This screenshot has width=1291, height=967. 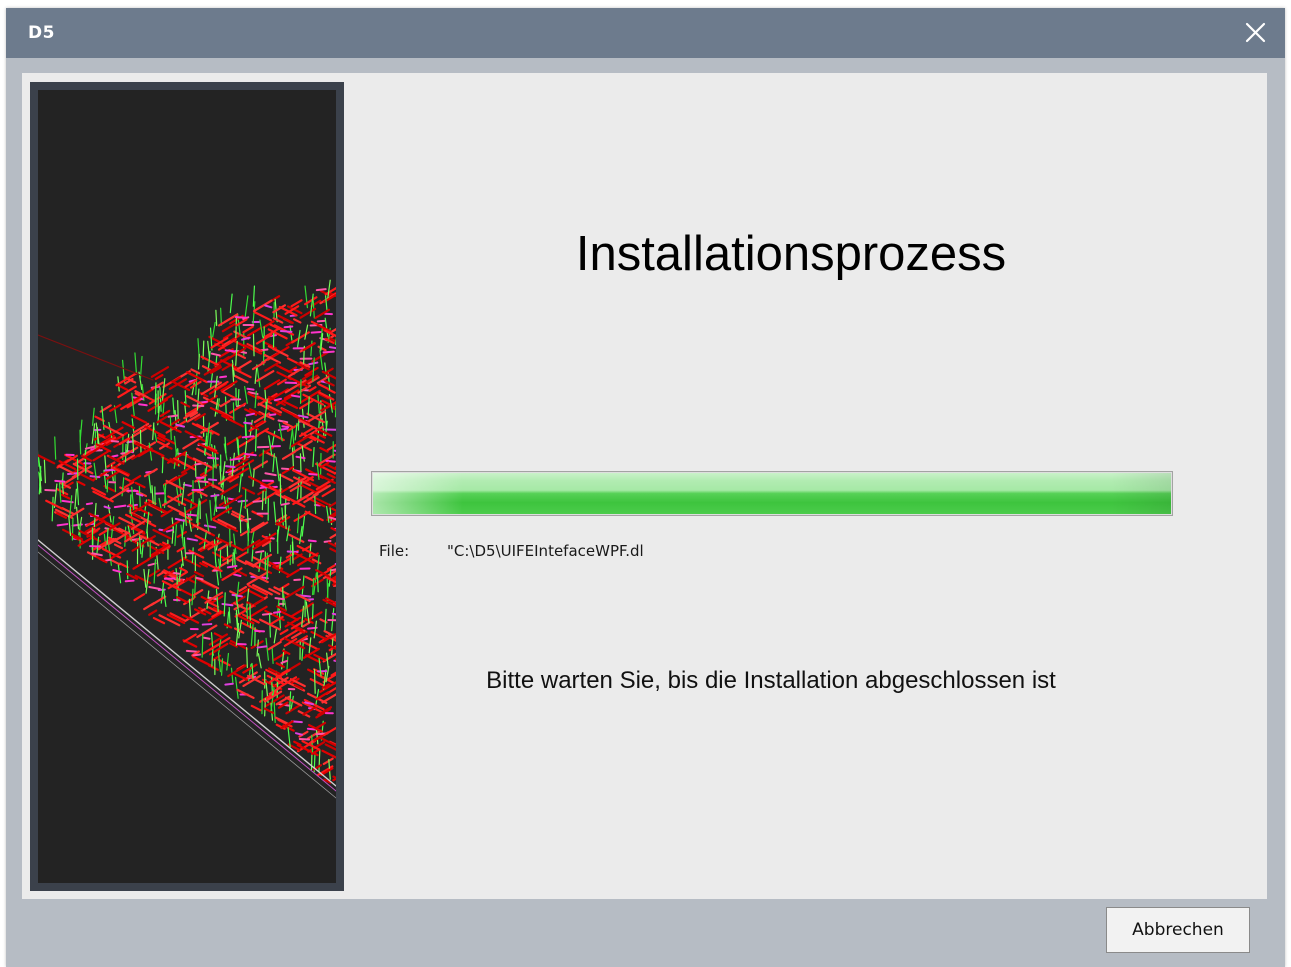 What do you see at coordinates (645, 33) in the screenshot?
I see `title-bar: D5` at bounding box center [645, 33].